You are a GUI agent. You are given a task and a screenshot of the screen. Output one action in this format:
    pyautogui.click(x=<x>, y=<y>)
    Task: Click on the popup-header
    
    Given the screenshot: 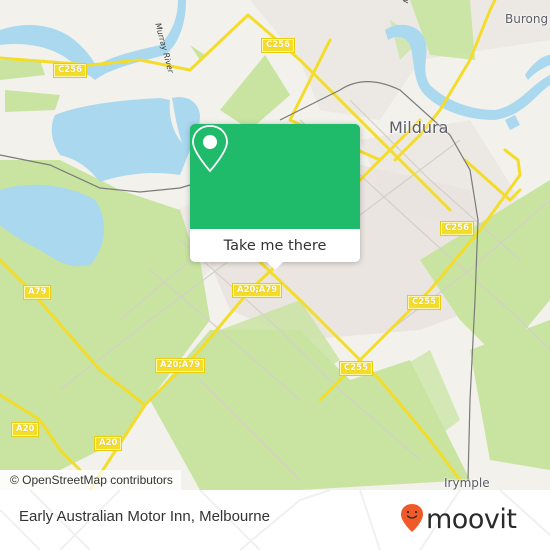 What is the action you would take?
    pyautogui.click(x=275, y=176)
    